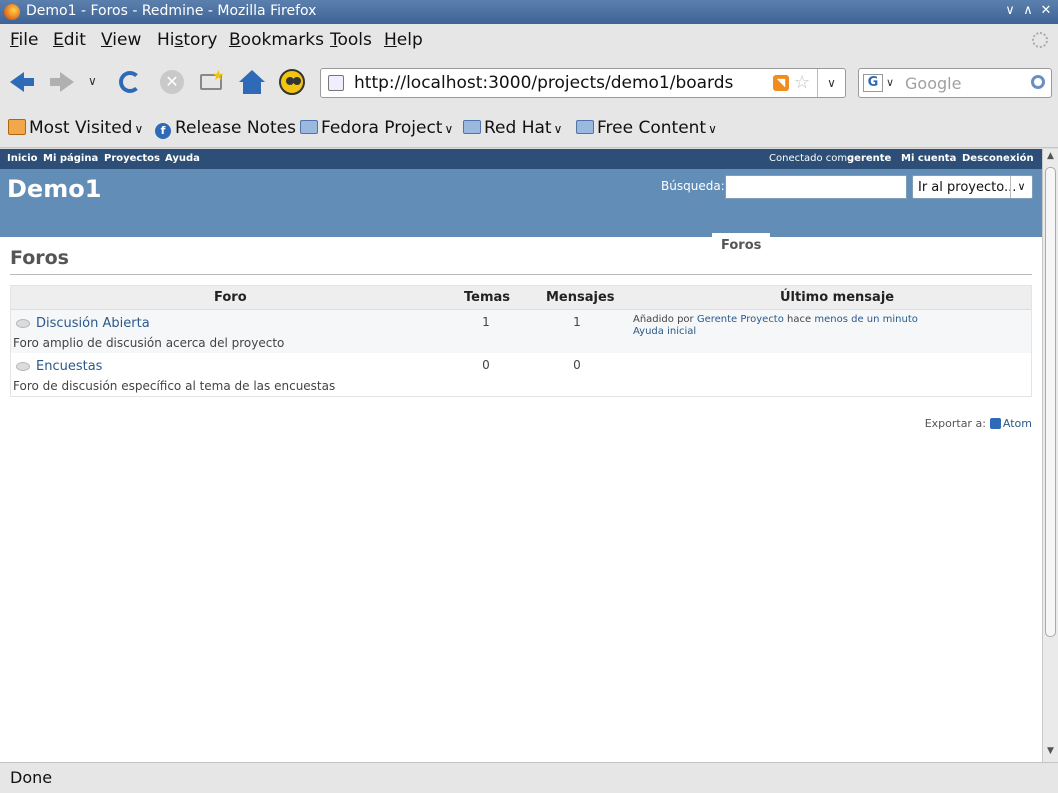 Image resolution: width=1058 pixels, height=793 pixels. I want to click on rss-folder-icon, so click(17, 127).